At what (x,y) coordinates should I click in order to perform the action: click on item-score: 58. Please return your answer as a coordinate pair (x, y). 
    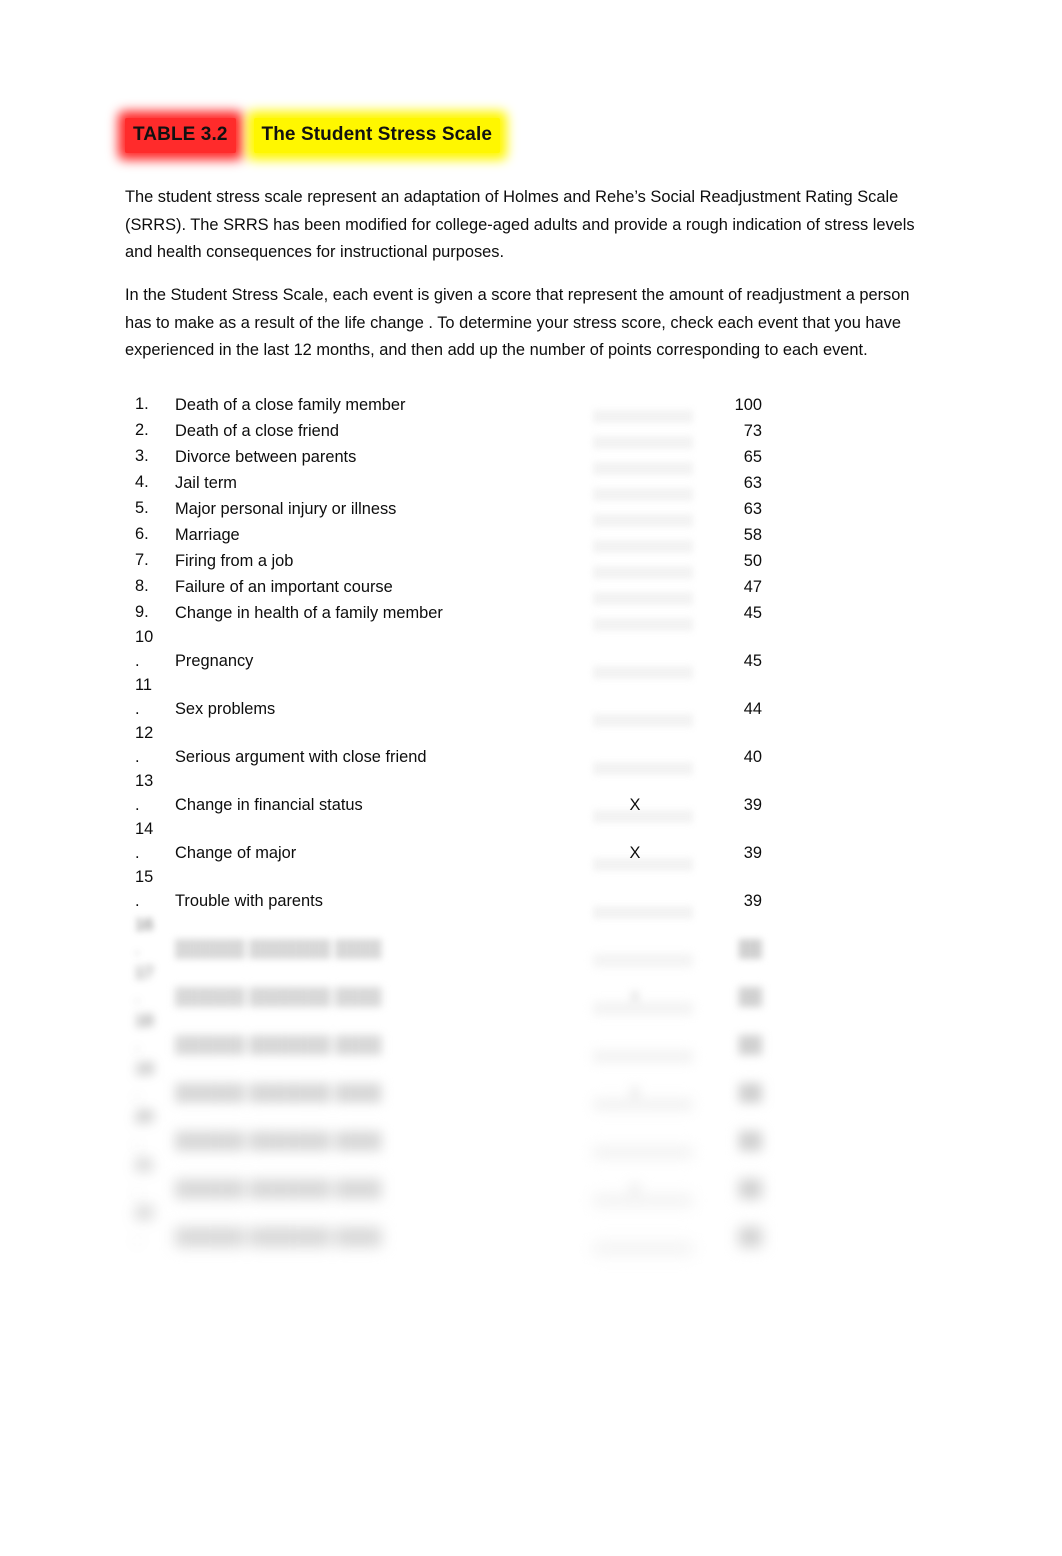
    Looking at the image, I should click on (752, 535).